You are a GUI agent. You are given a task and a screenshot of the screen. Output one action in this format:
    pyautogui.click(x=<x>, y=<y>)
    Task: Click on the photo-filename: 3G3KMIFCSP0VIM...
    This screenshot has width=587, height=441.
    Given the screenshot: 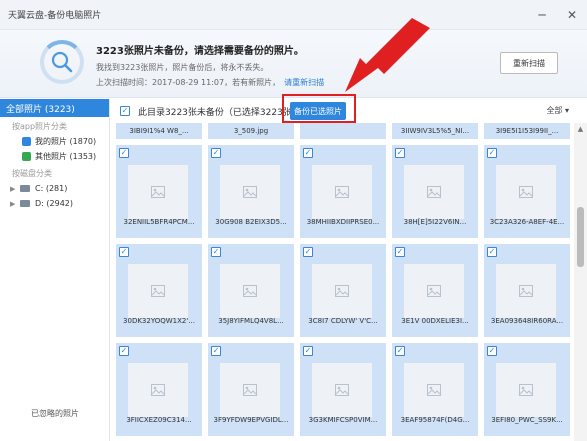 What is the action you would take?
    pyautogui.click(x=343, y=420)
    